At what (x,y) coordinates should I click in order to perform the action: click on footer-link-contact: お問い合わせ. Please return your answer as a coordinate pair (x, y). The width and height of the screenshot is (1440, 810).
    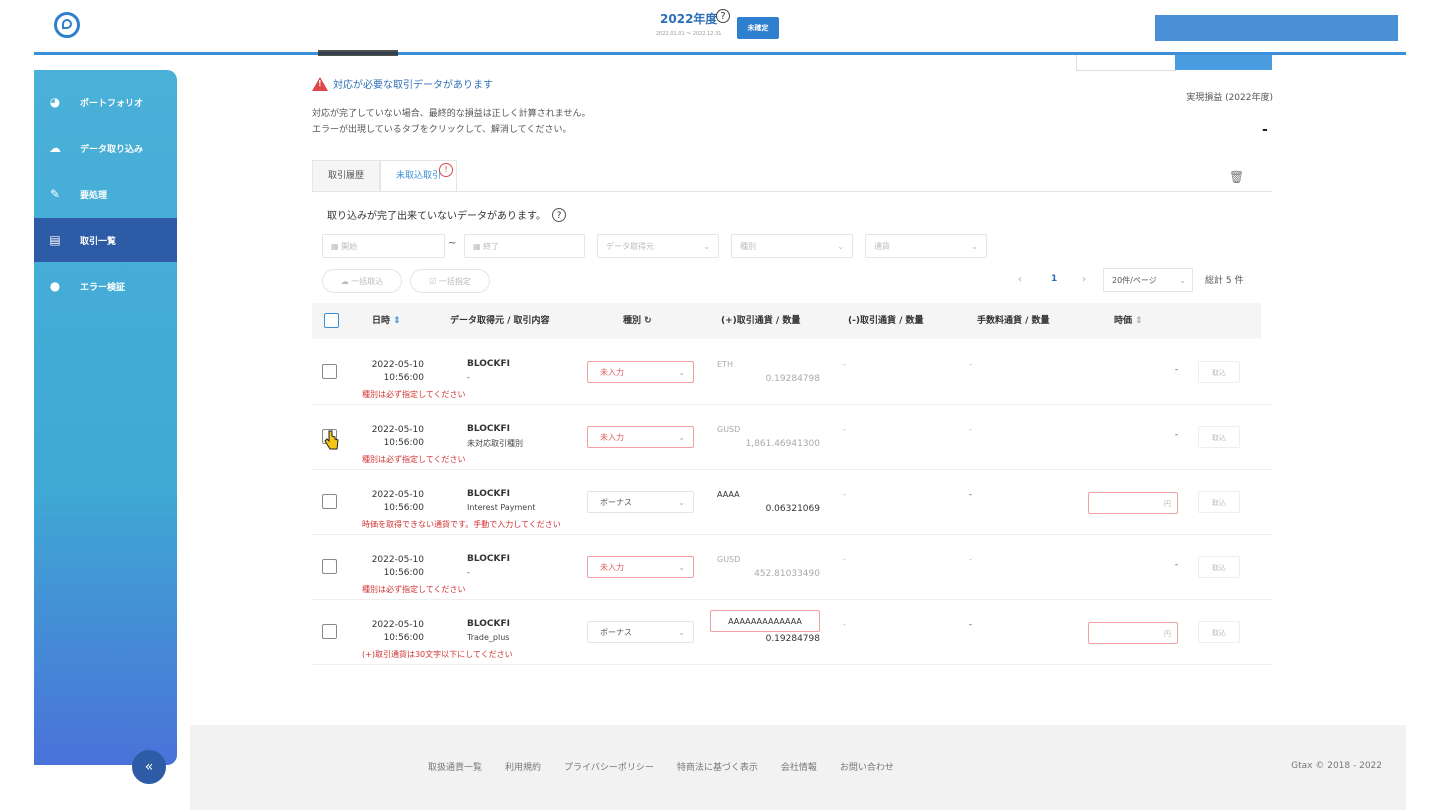
    Looking at the image, I should click on (867, 766).